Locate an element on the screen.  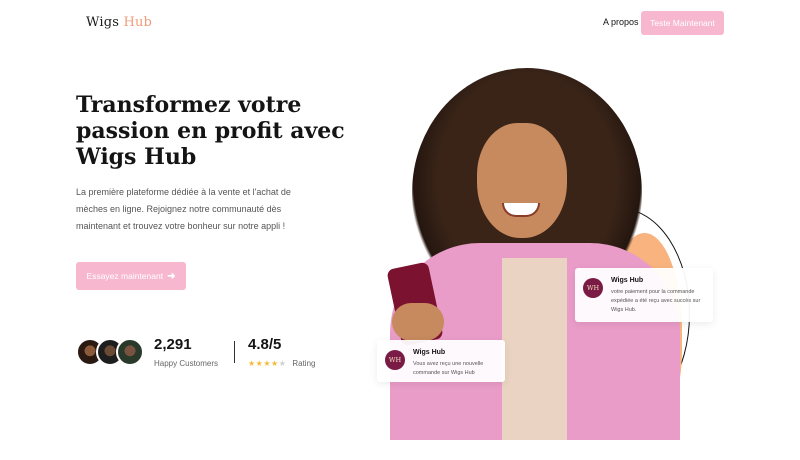
model-shirt is located at coordinates (534, 349).